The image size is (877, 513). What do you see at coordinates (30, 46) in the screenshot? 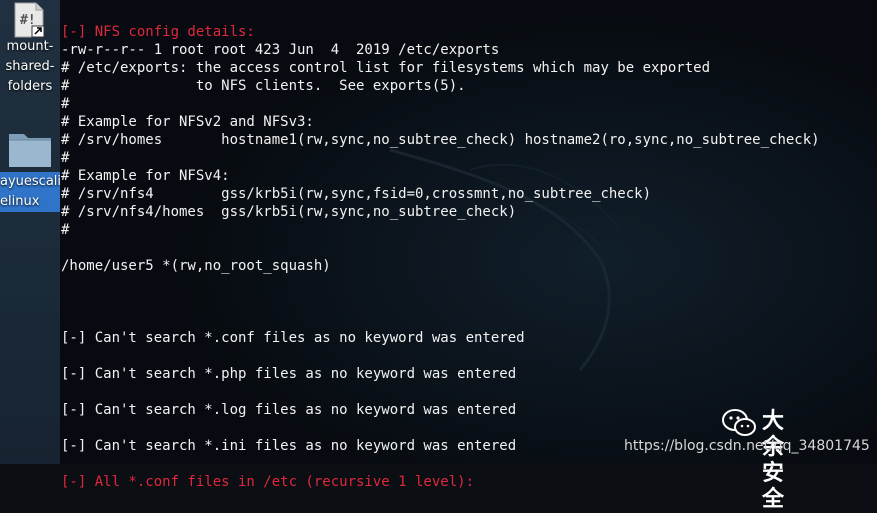
I see `desktop-item-label: mount-` at bounding box center [30, 46].